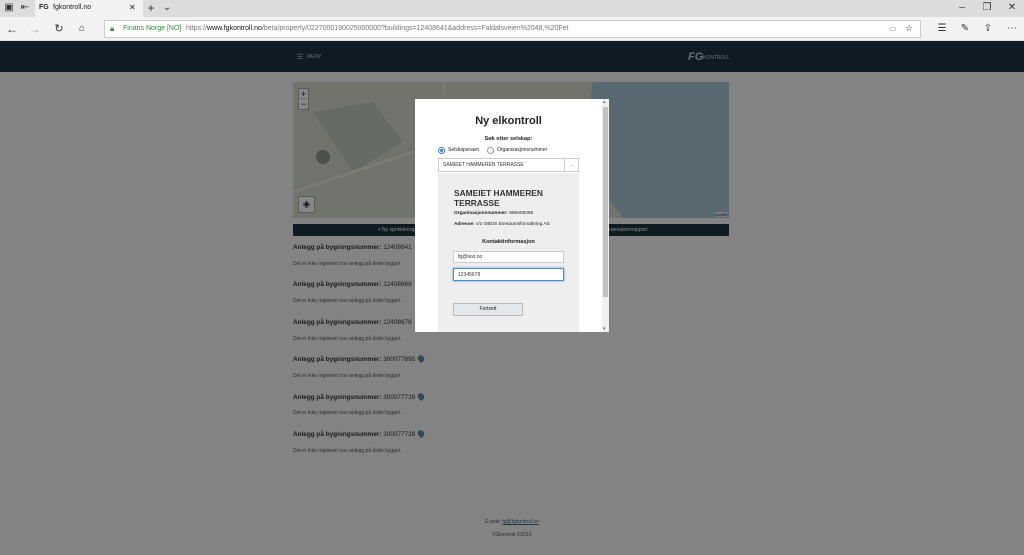 Image resolution: width=1024 pixels, height=555 pixels. What do you see at coordinates (1012, 8) in the screenshot?
I see `close-window-icon: ✕` at bounding box center [1012, 8].